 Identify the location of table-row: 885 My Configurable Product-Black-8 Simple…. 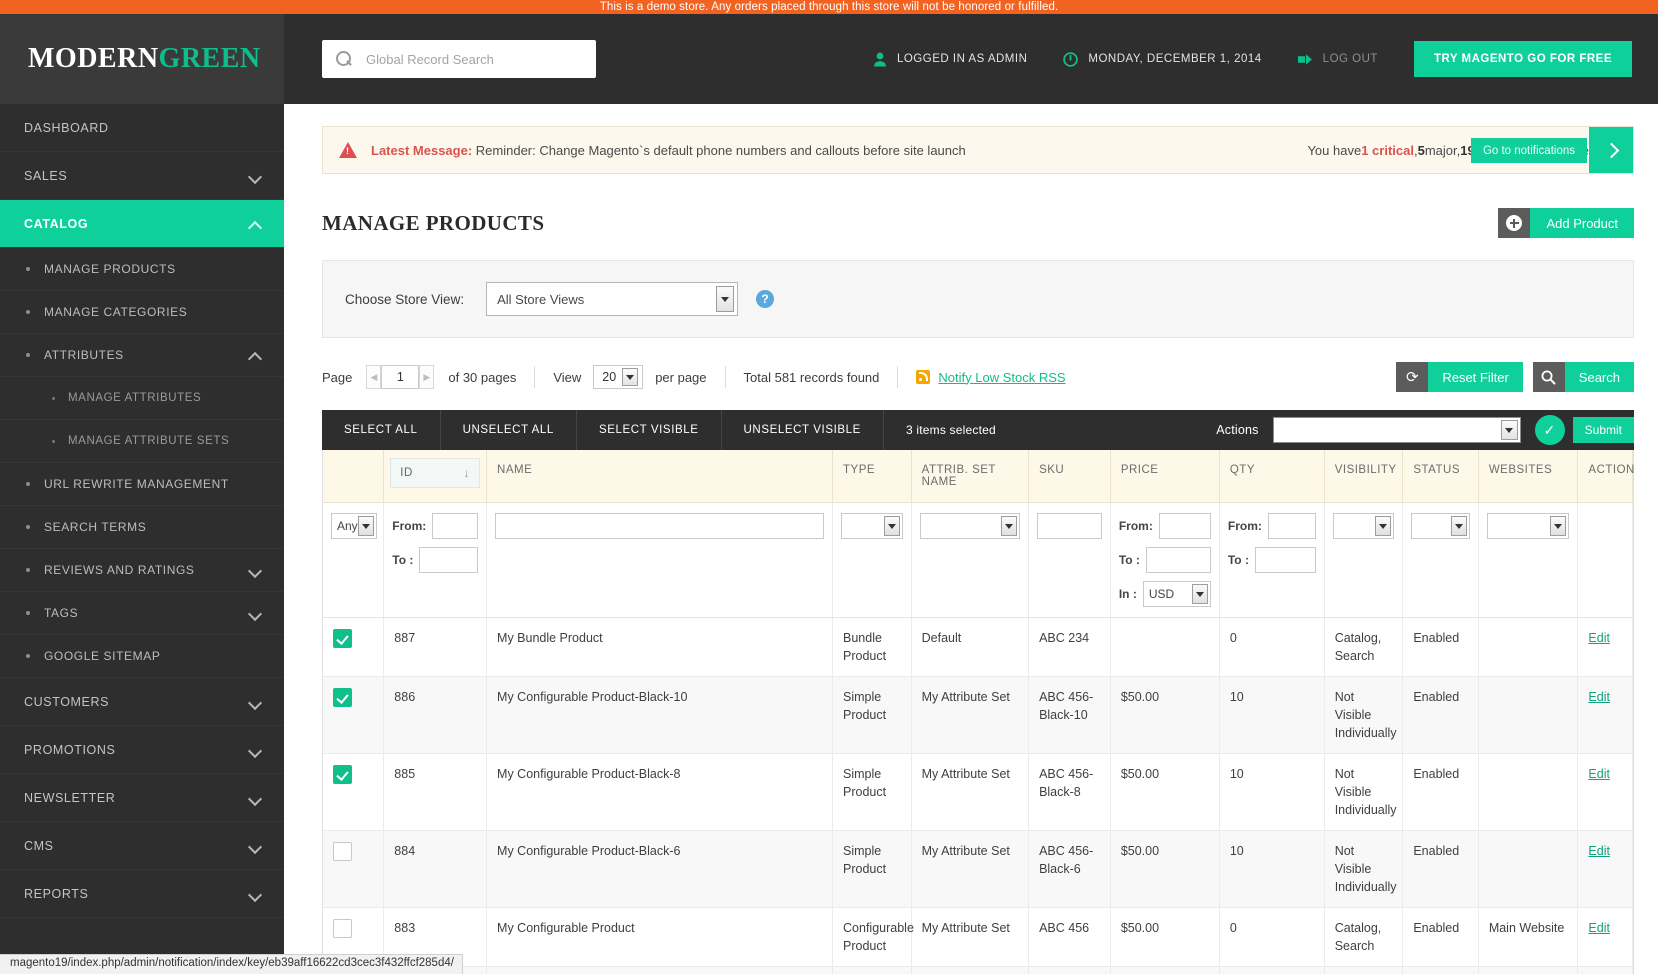
(978, 792).